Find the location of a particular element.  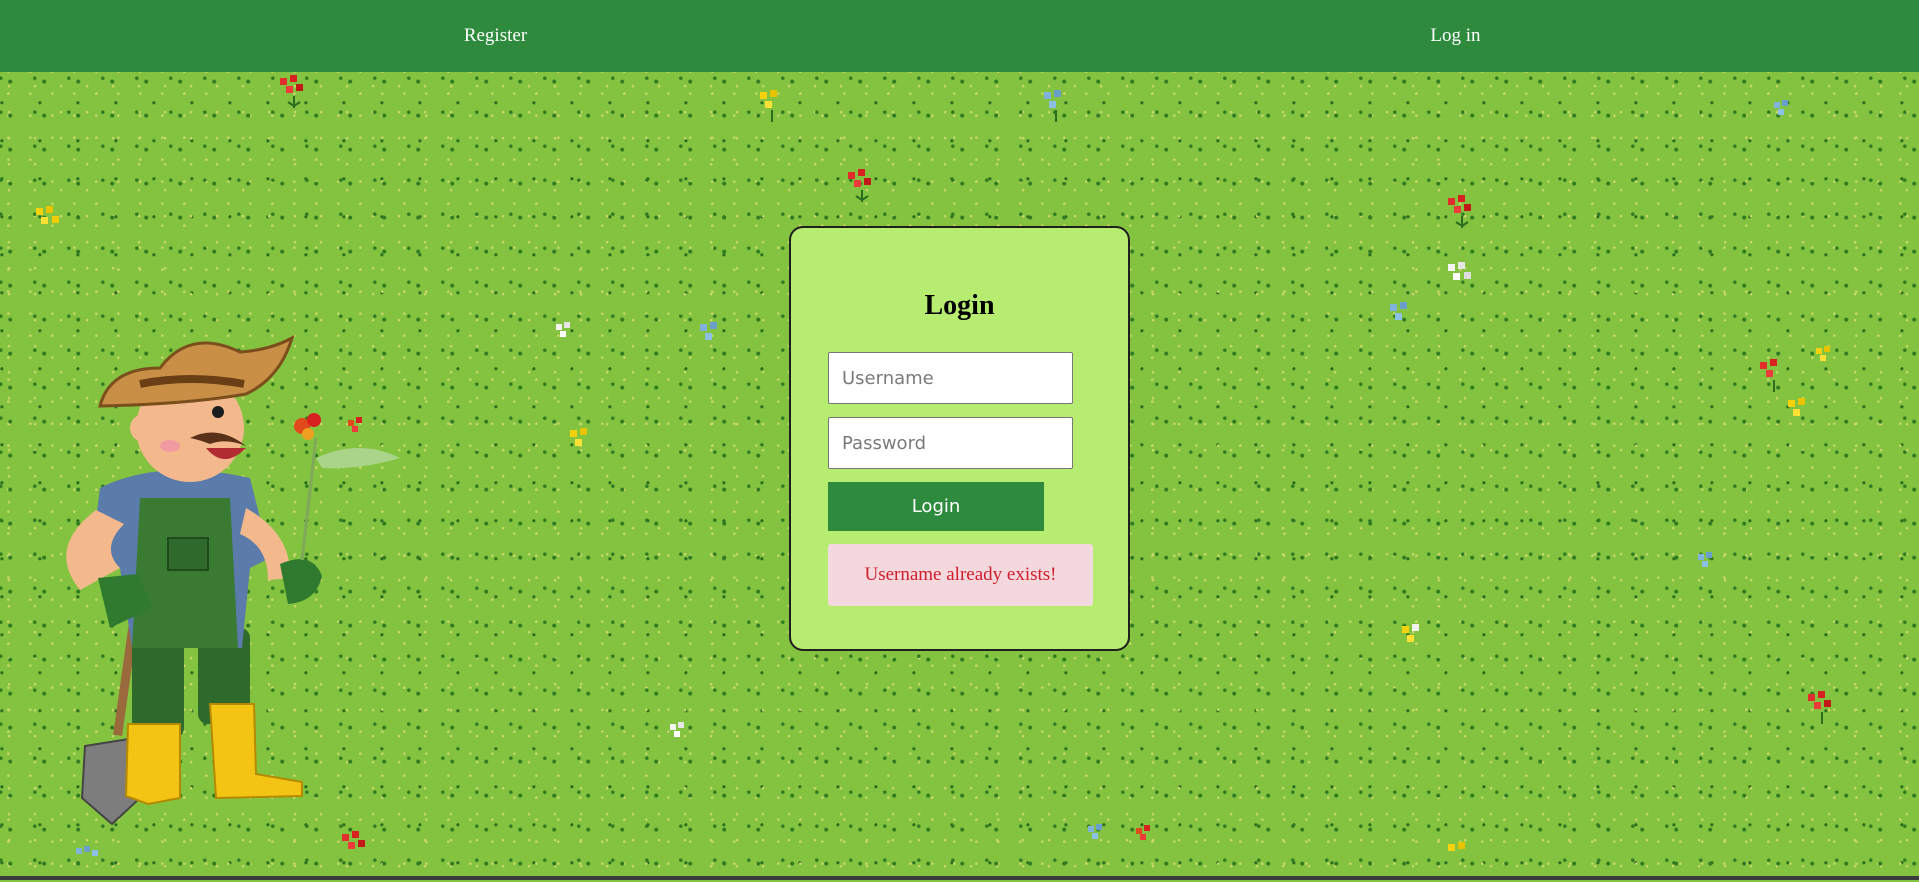

username-input is located at coordinates (950, 378).